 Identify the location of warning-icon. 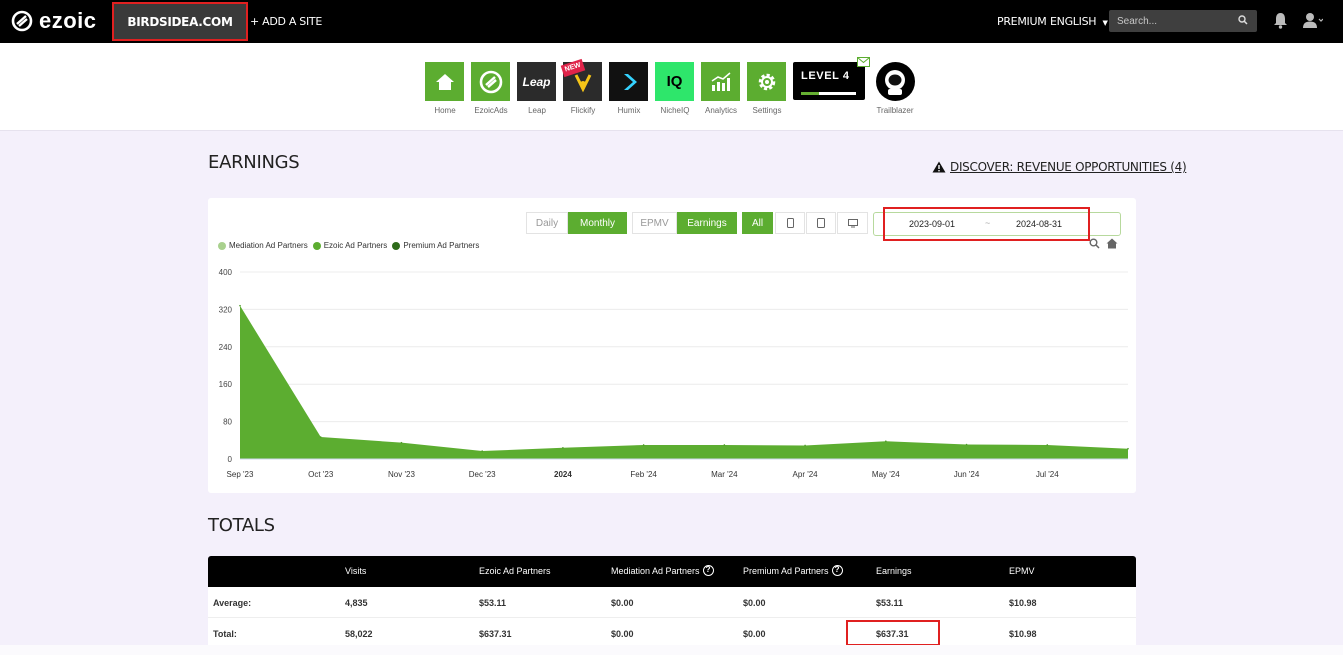
(939, 167).